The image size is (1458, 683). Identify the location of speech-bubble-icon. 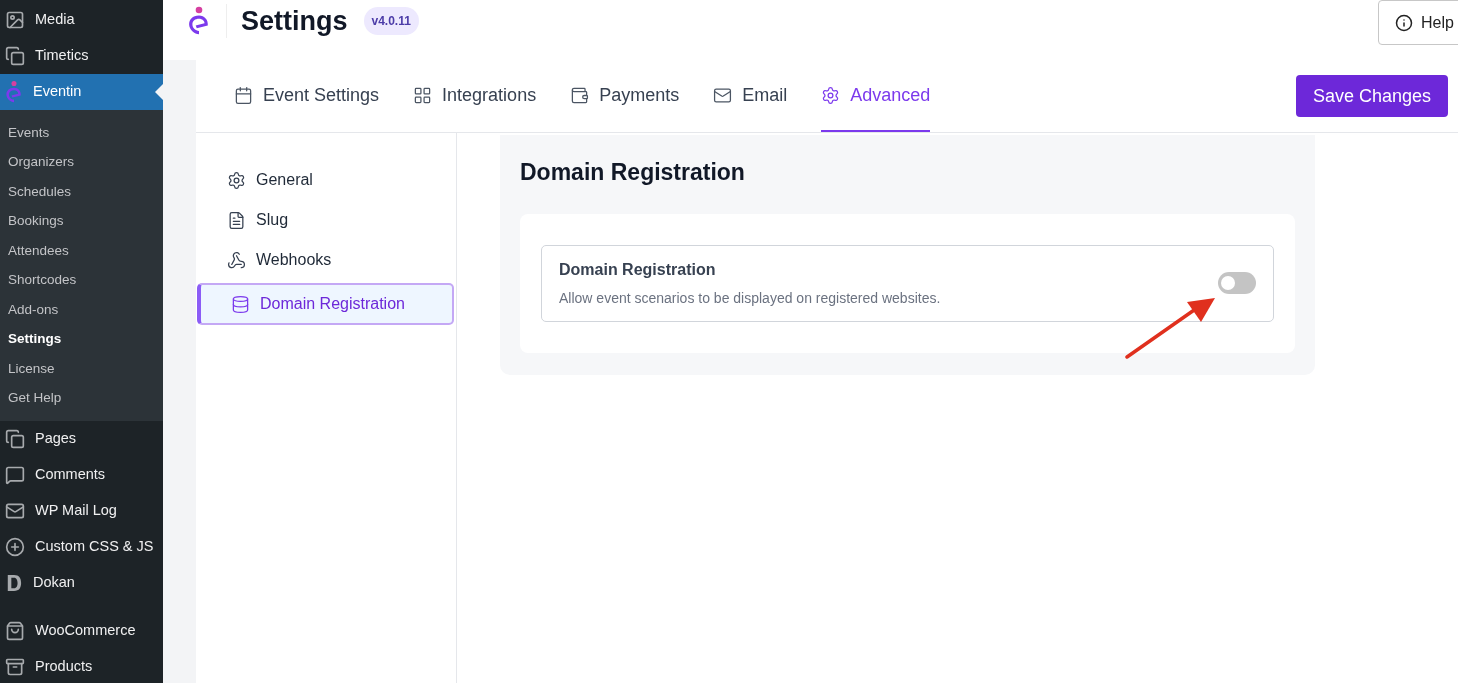
(15, 475).